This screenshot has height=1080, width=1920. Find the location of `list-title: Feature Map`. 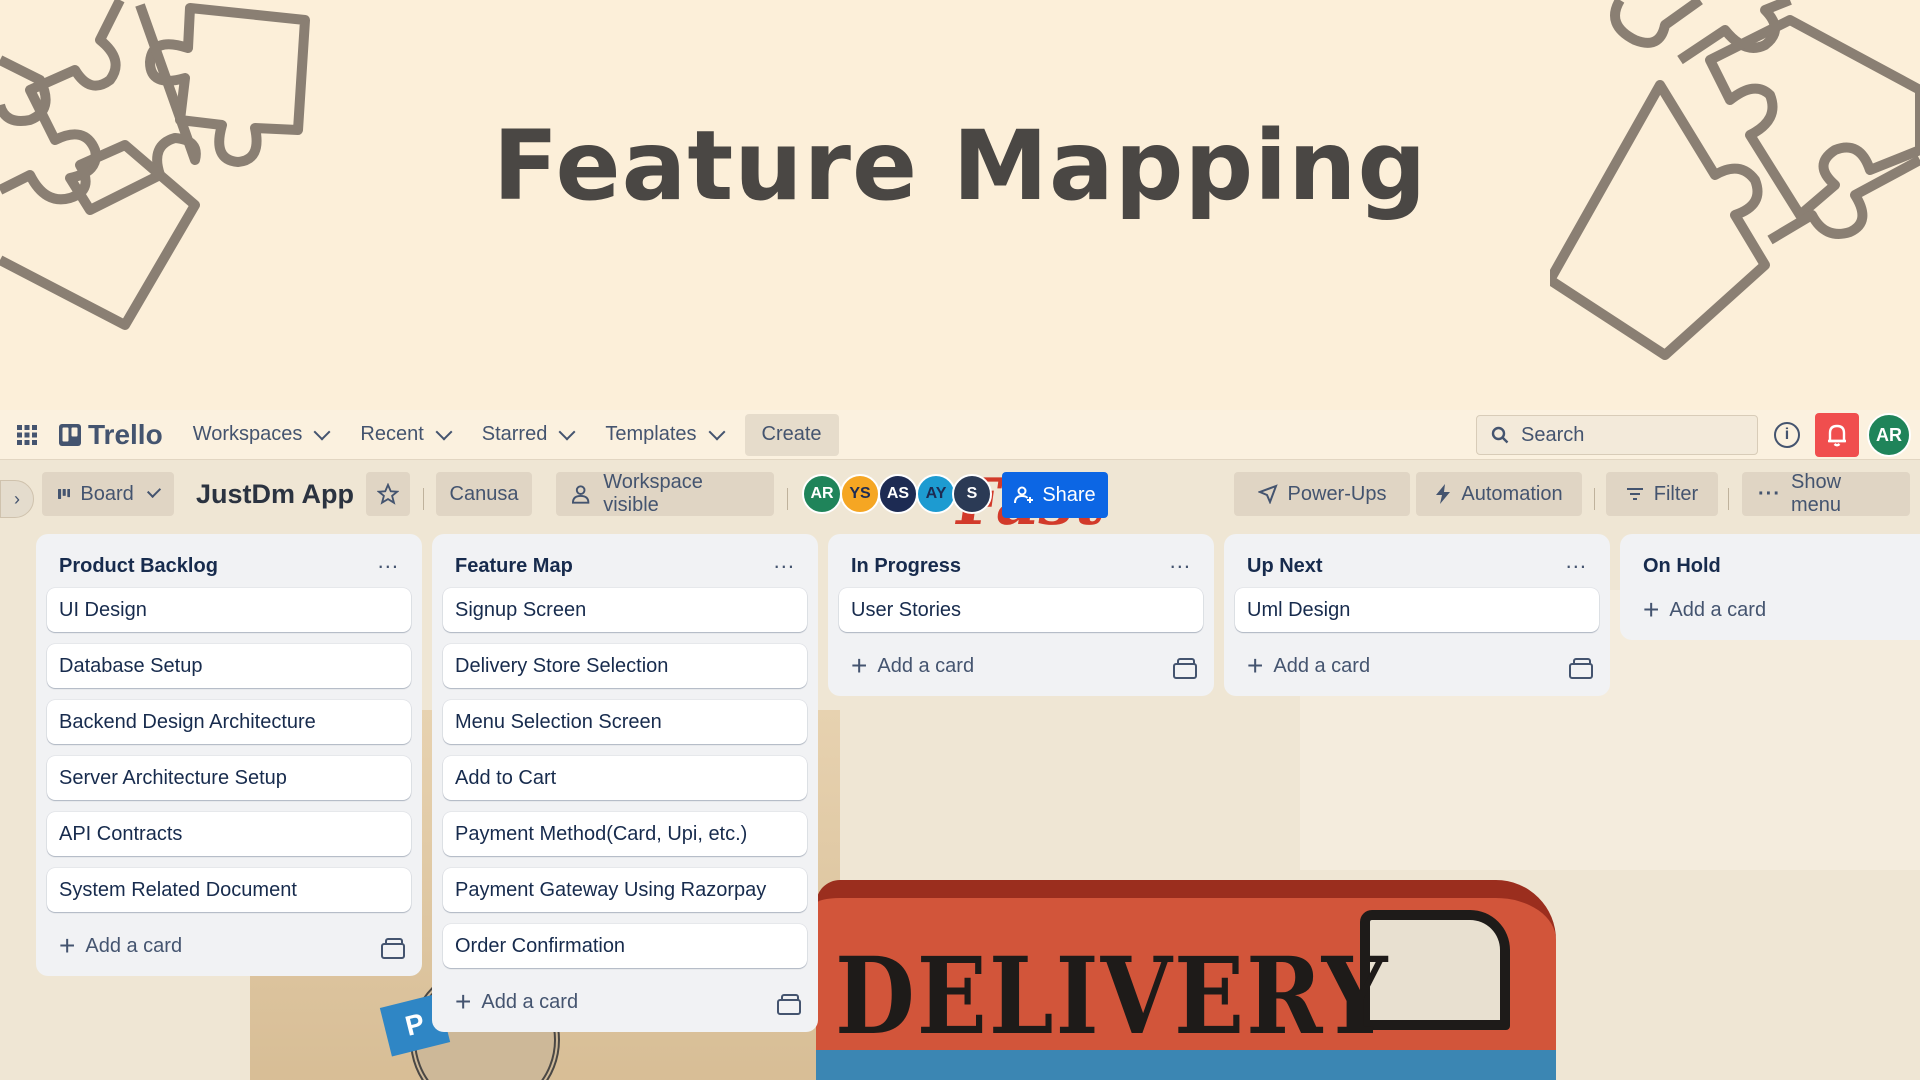

list-title: Feature Map is located at coordinates (514, 566).